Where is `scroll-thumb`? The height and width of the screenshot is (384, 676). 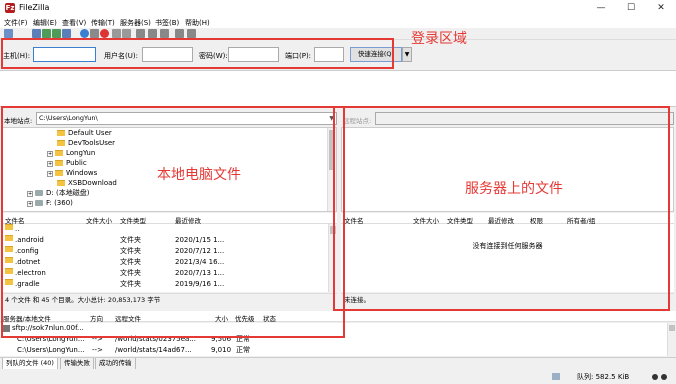 scroll-thumb is located at coordinates (672, 328).